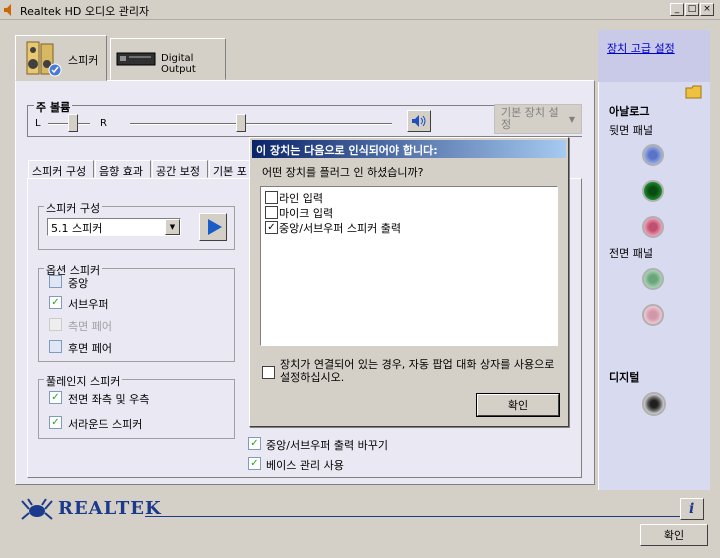 This screenshot has height=558, width=720. I want to click on tab-room-correction: 공간 보정, so click(180, 169).